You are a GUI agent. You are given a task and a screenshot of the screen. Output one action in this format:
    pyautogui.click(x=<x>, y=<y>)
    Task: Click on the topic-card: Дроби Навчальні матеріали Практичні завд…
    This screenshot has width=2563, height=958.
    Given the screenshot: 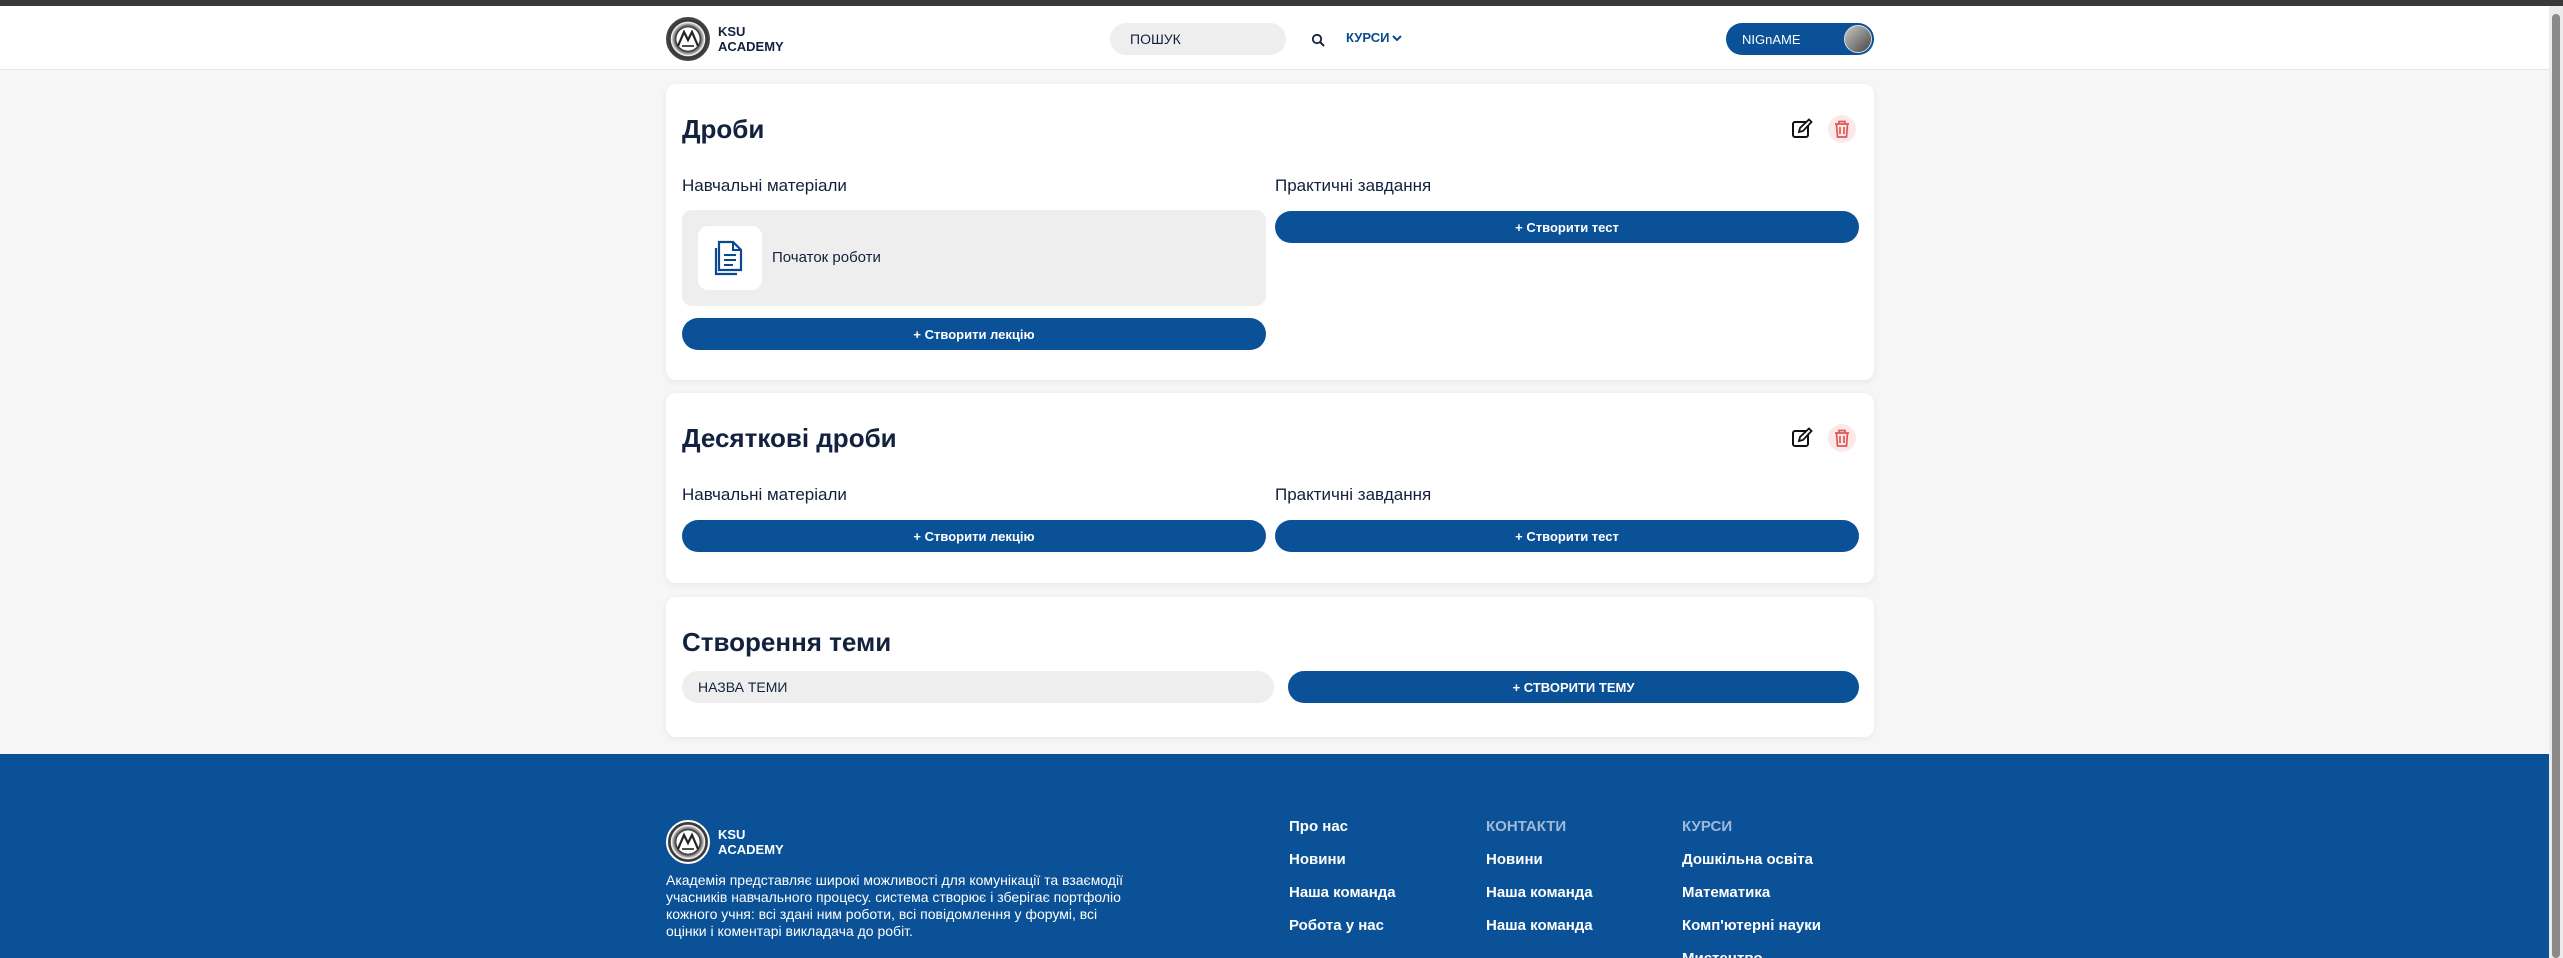 What is the action you would take?
    pyautogui.click(x=1270, y=232)
    